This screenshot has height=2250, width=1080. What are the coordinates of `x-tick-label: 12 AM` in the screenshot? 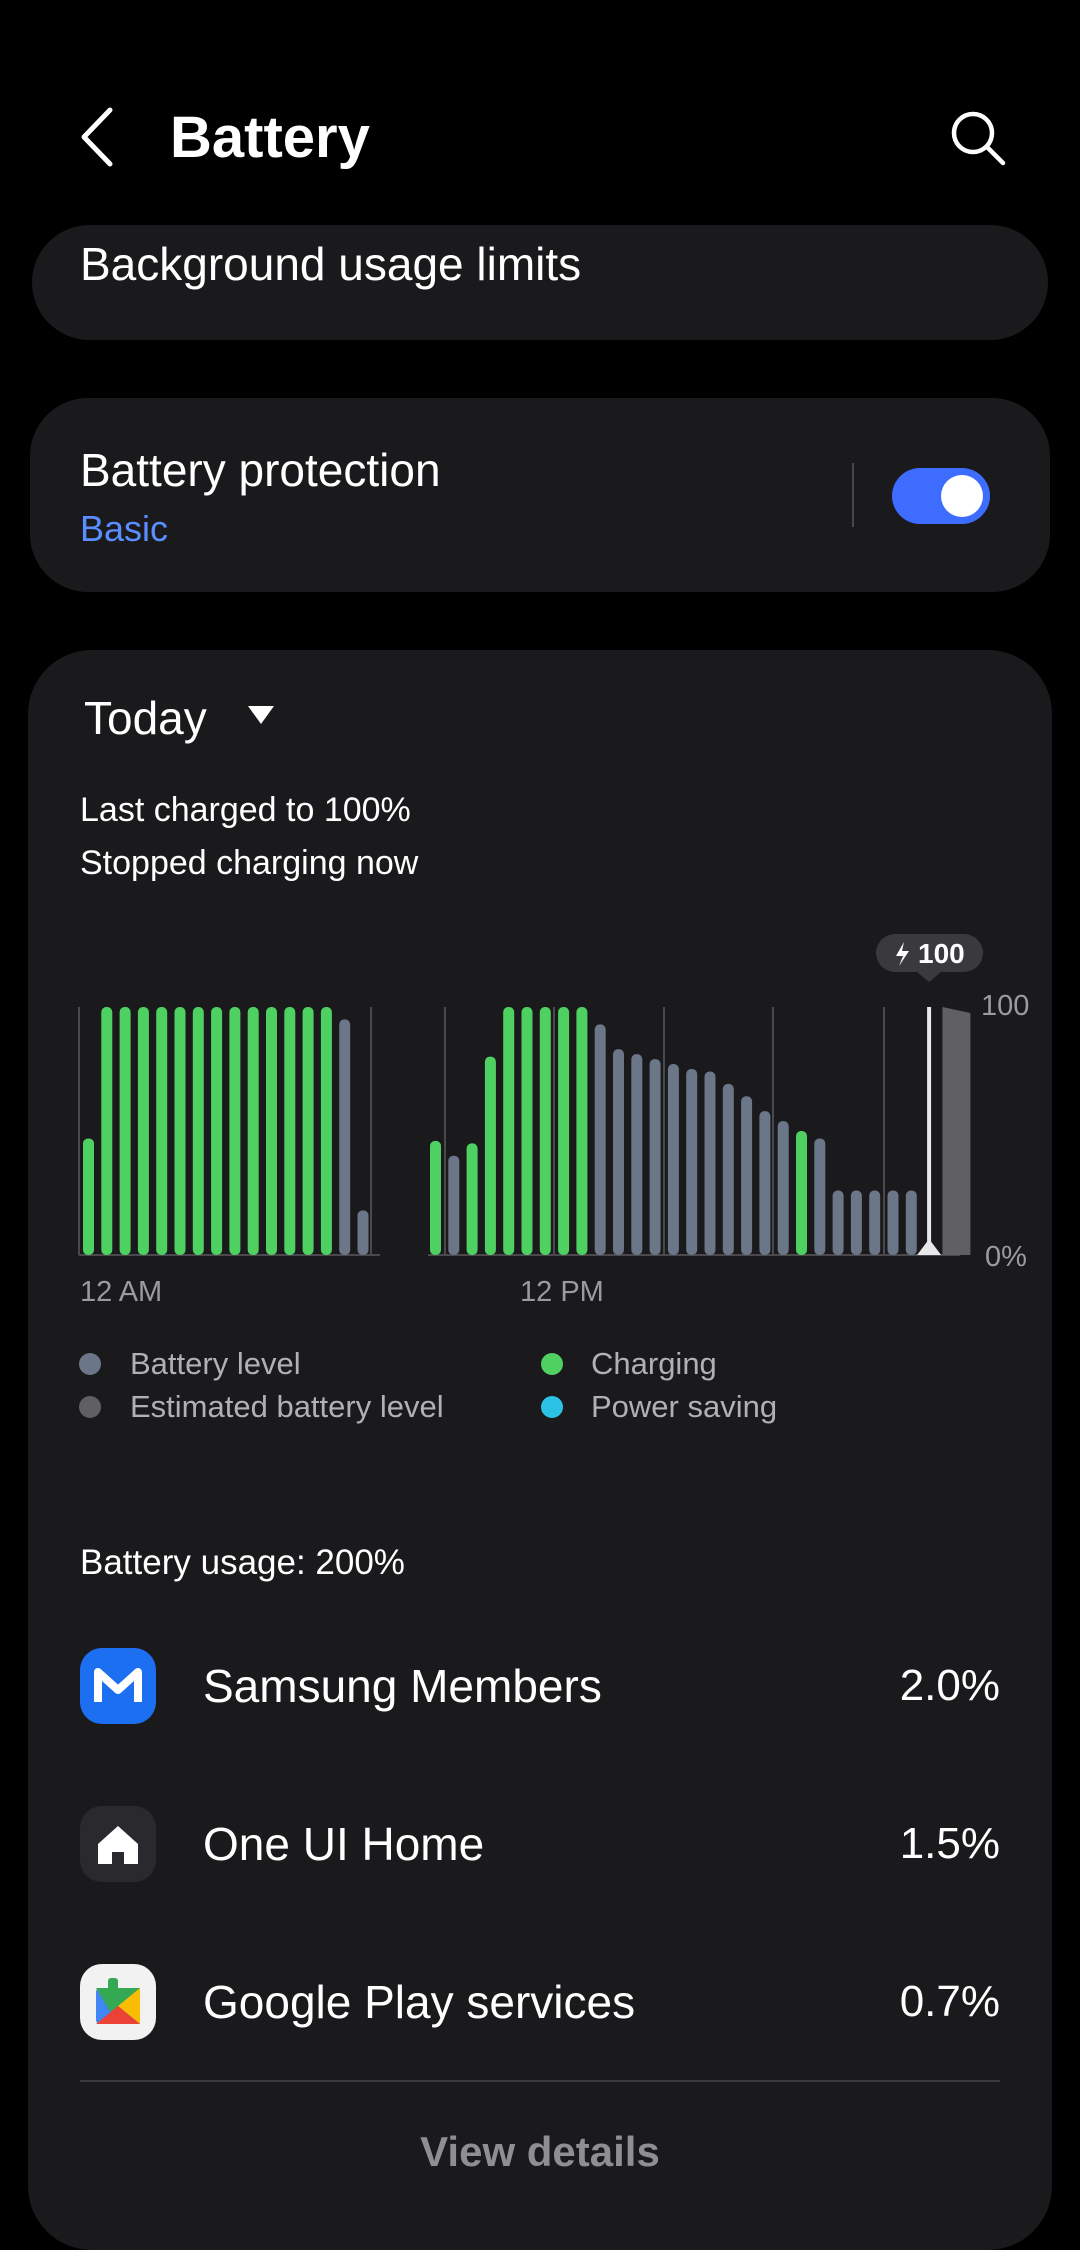 It's located at (121, 1292).